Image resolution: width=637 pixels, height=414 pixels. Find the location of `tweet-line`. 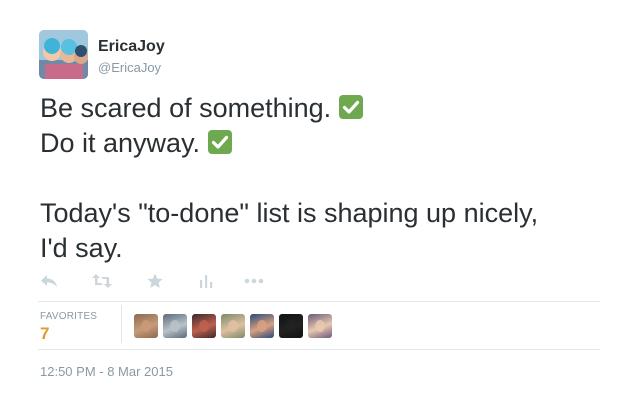

tweet-line is located at coordinates (330, 178).